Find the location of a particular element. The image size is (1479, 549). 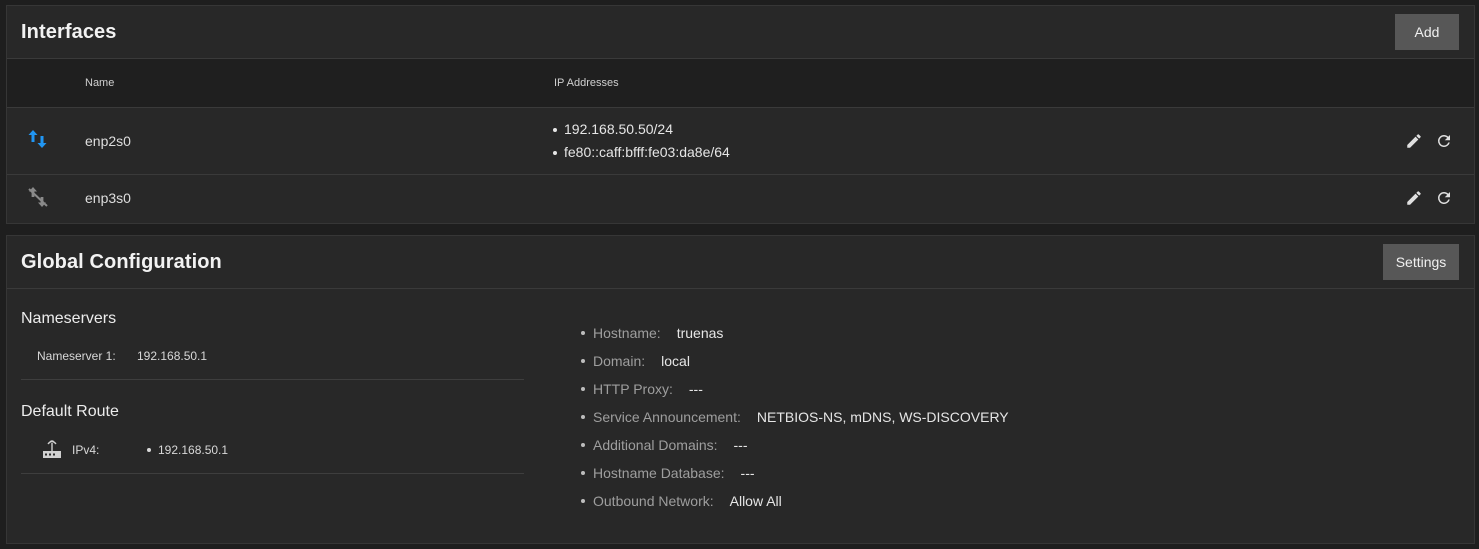

config-item-hostname: Hostname: truenas is located at coordinates (795, 333).